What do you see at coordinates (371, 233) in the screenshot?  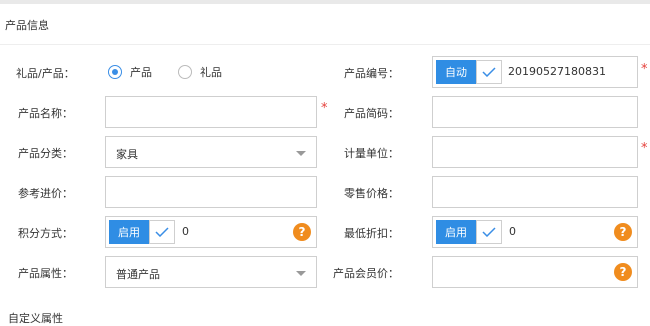 I see `min-discount-label: 最低折扣：` at bounding box center [371, 233].